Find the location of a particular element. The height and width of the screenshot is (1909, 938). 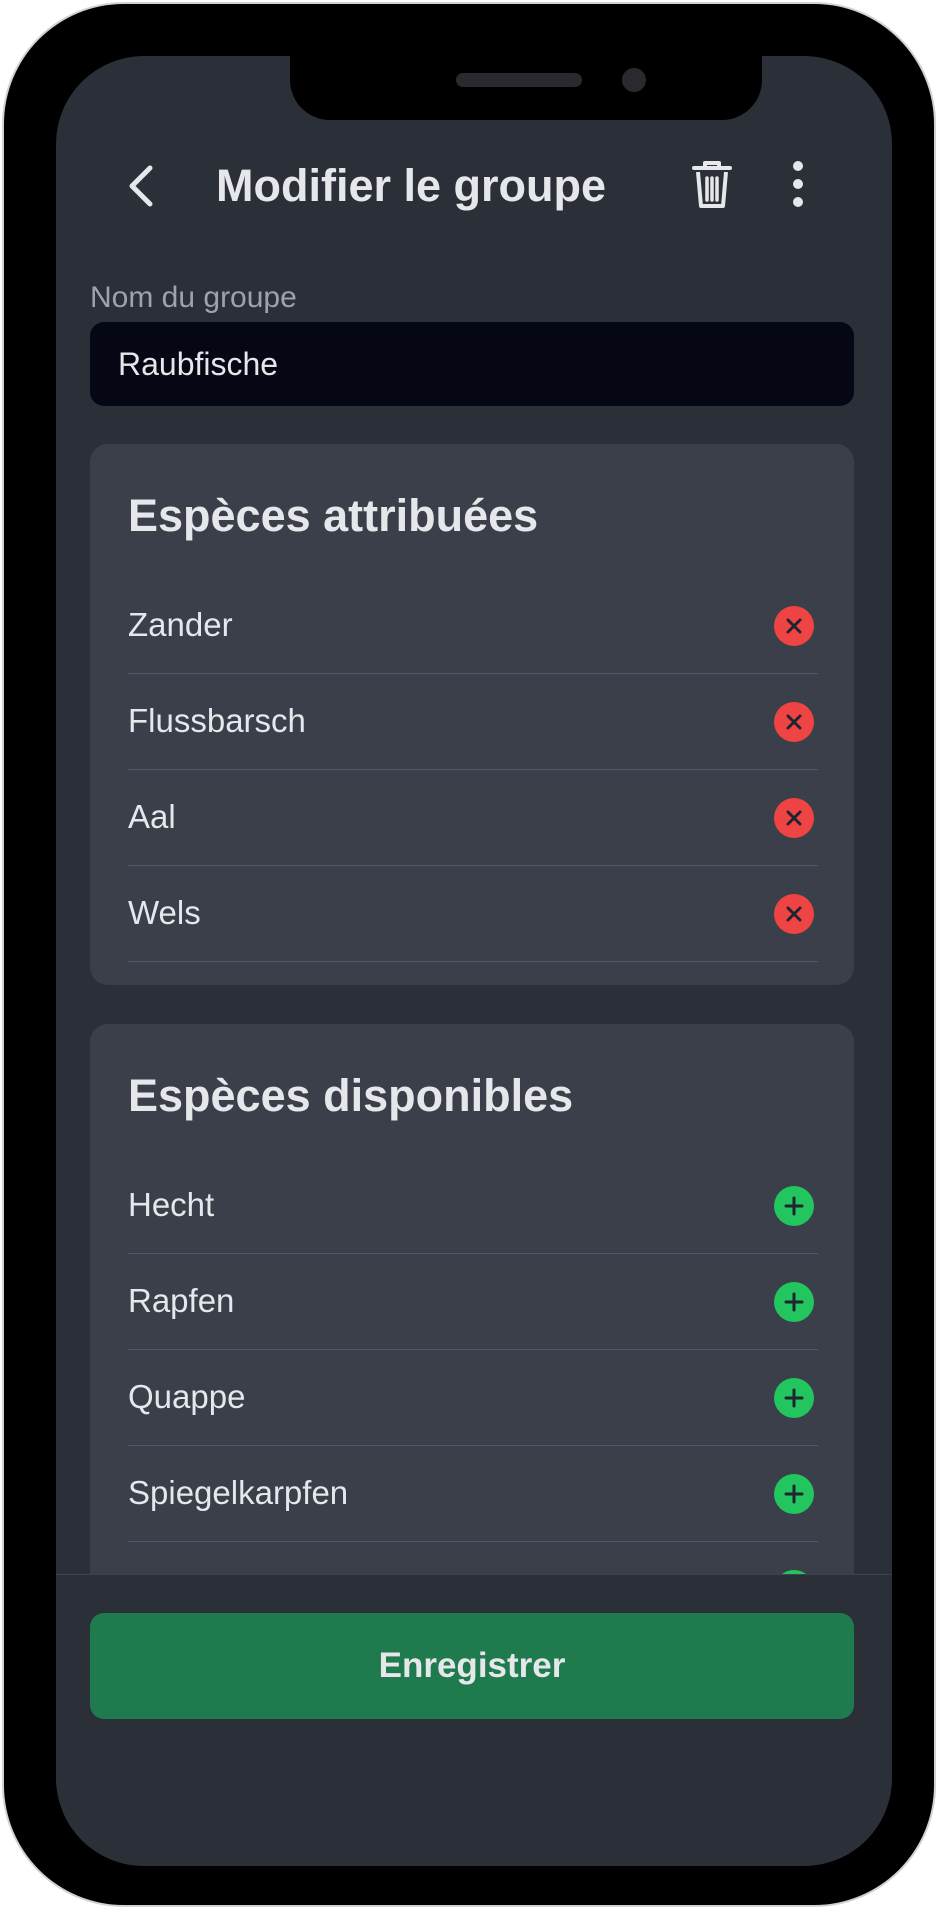

group-name-input is located at coordinates (472, 364).